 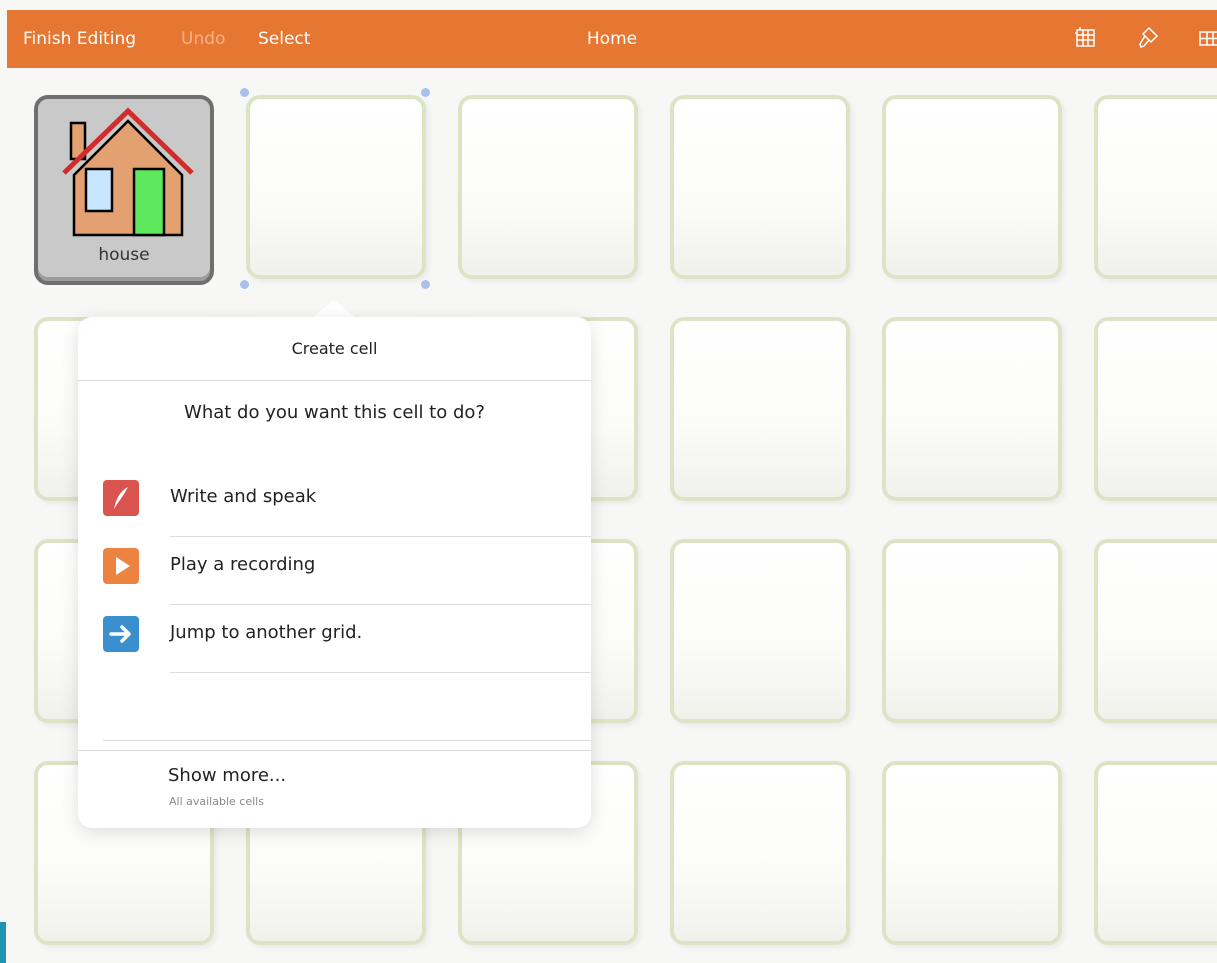 I want to click on paintbrush-icon, so click(x=1149, y=38).